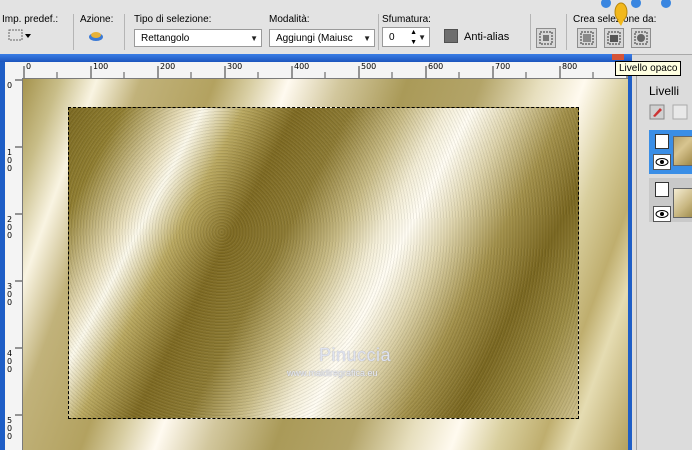 Image resolution: width=692 pixels, height=450 pixels. Describe the element at coordinates (314, 38) in the screenshot. I see `mode-value: Aggiungi (Maiusc` at that location.